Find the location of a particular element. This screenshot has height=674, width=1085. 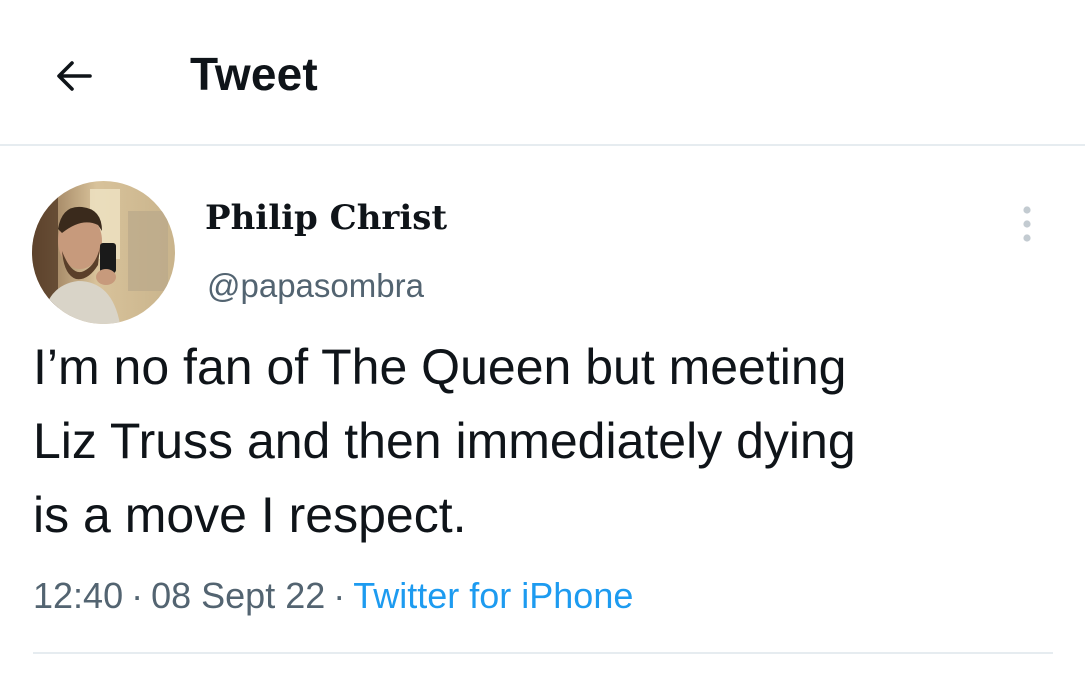

tweet-metadata: 12:40 · 08 Sept 22 · Twitter for iPhone is located at coordinates (333, 596).